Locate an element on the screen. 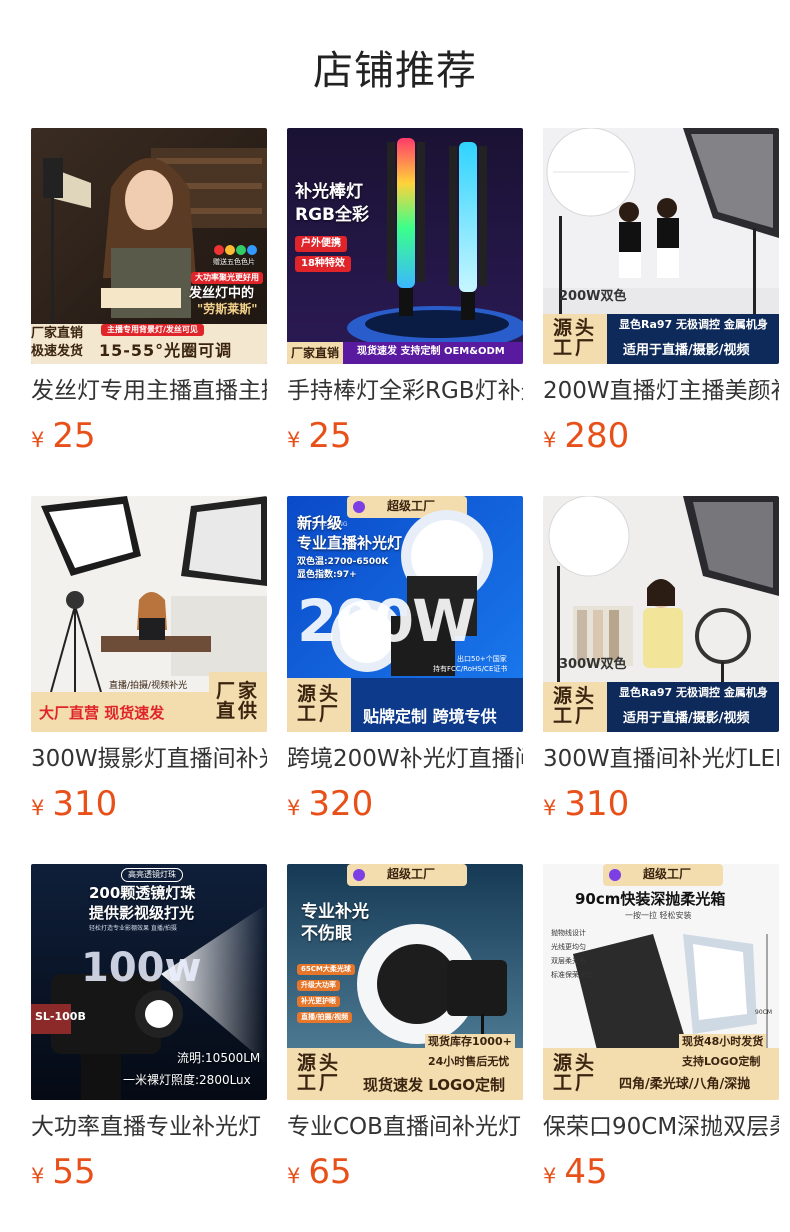 This screenshot has height=1232, width=790. product-price: ¥ 320 is located at coordinates (330, 806).